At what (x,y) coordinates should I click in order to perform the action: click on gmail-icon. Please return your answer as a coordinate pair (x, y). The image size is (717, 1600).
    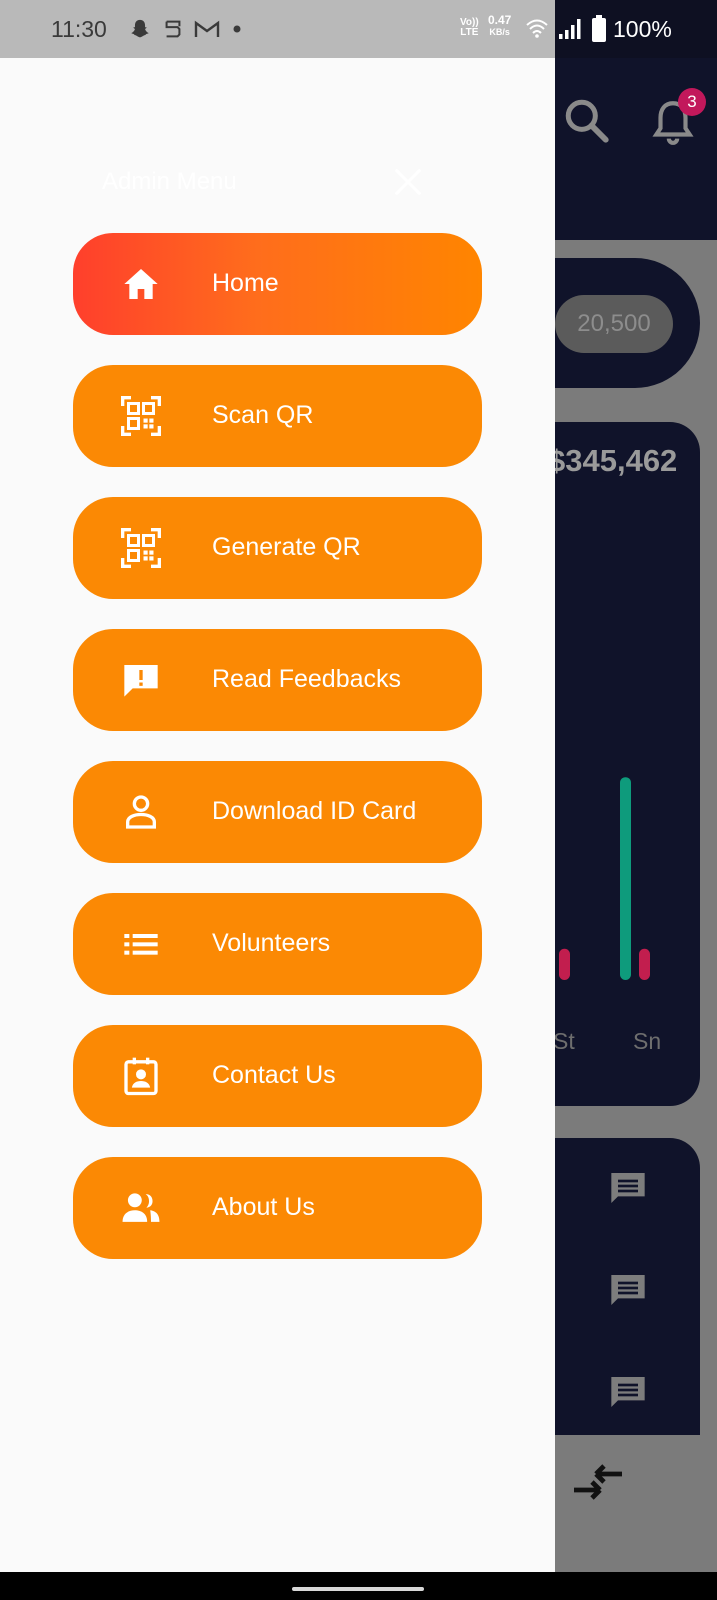
    Looking at the image, I should click on (207, 28).